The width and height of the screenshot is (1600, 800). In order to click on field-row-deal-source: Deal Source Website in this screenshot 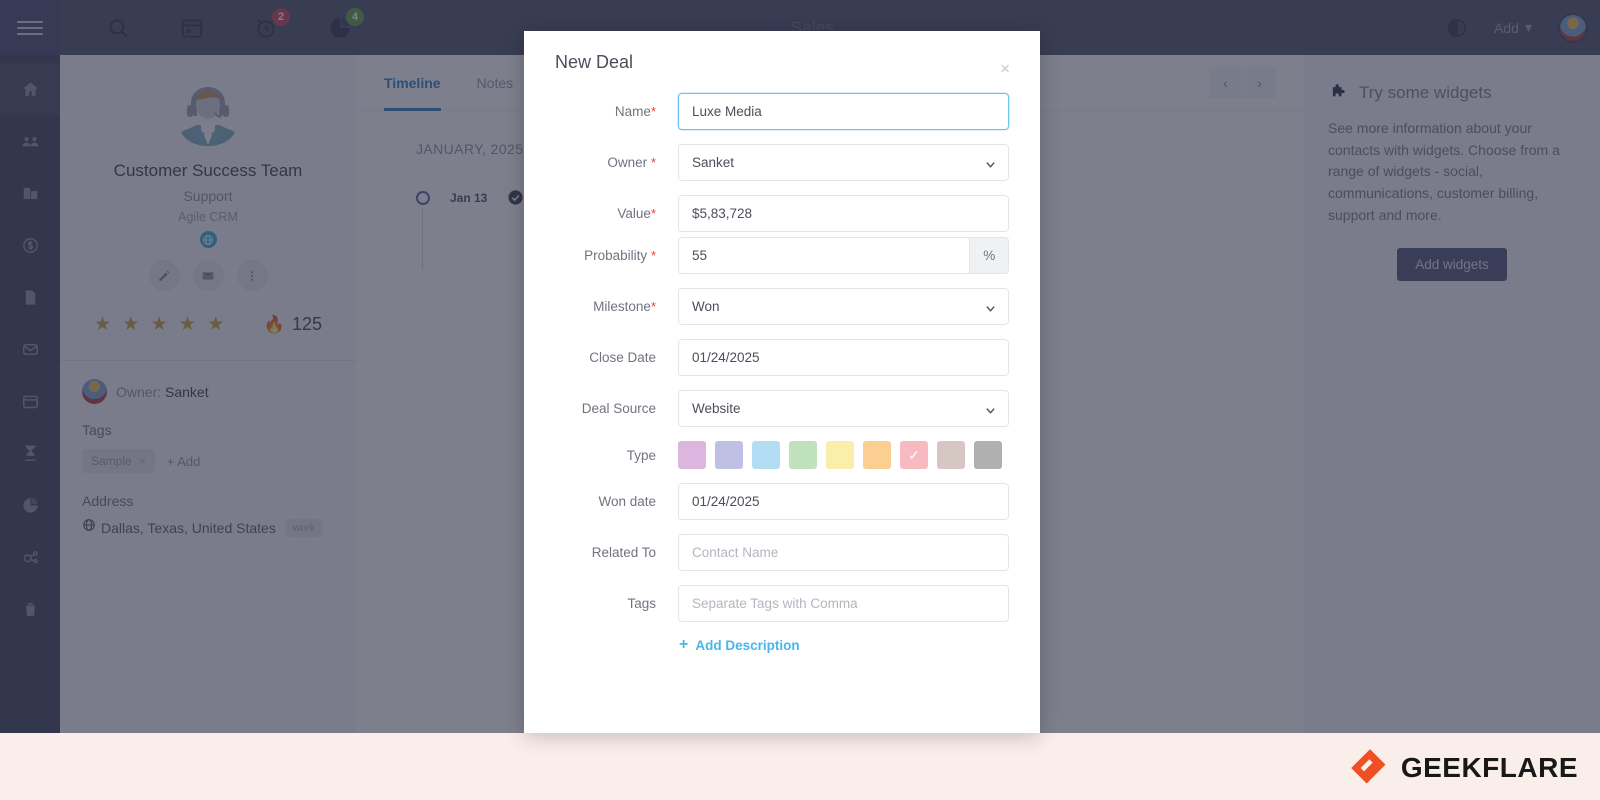, I will do `click(782, 408)`.